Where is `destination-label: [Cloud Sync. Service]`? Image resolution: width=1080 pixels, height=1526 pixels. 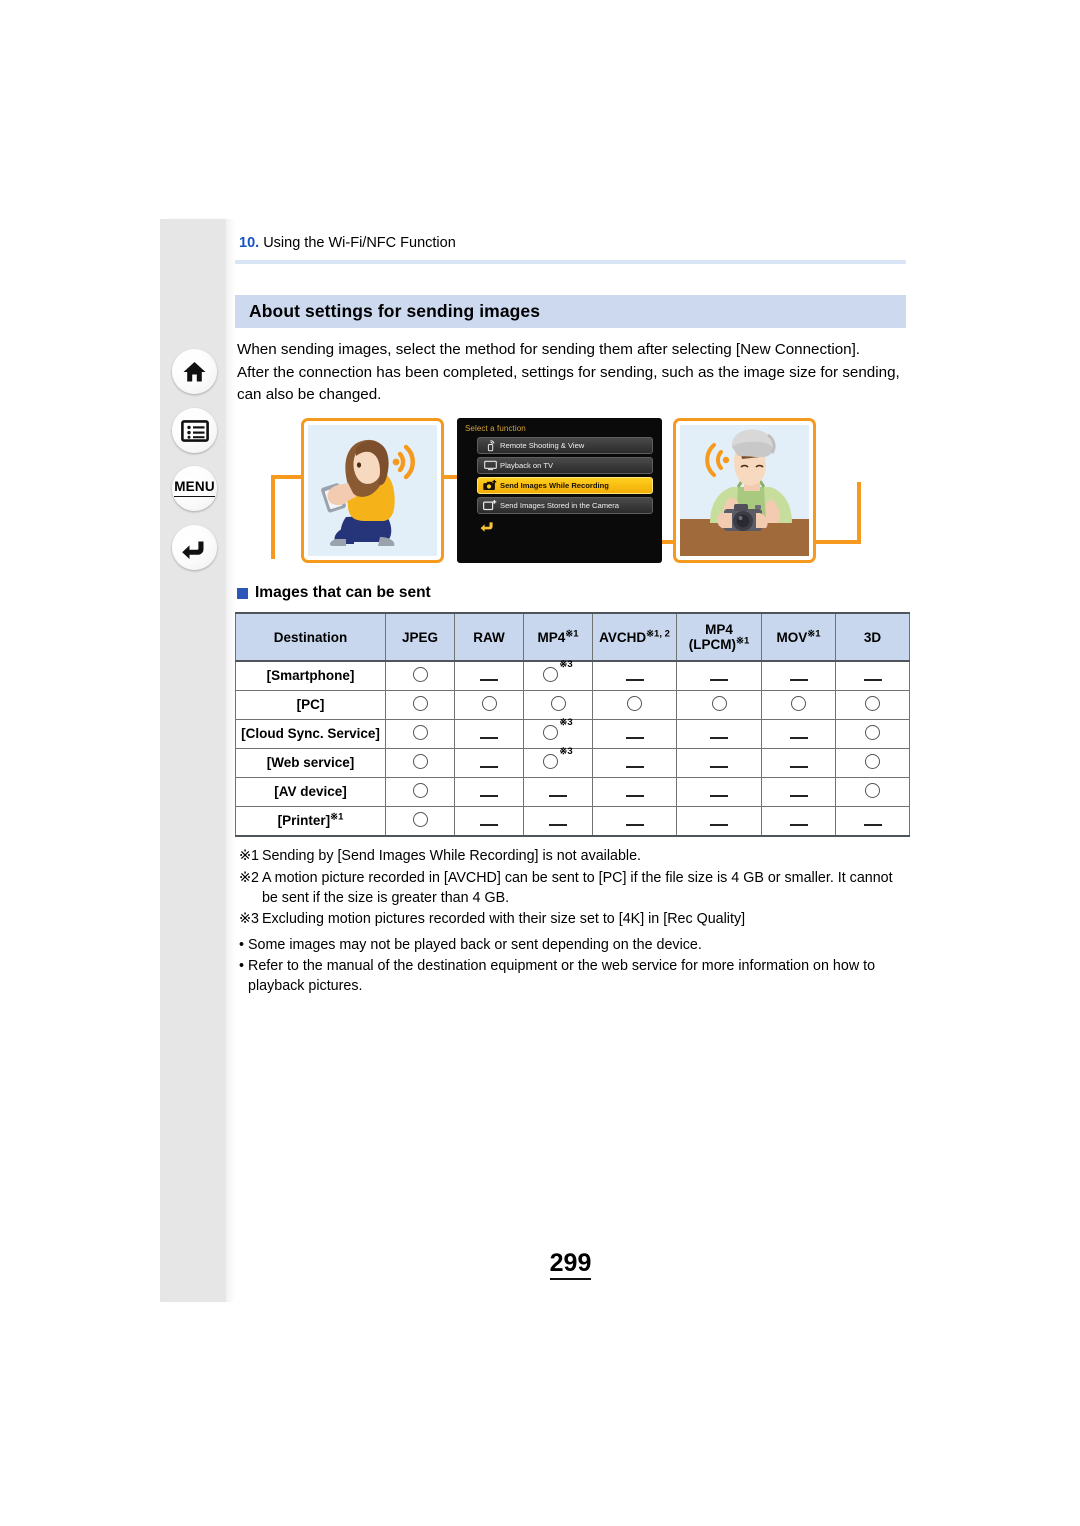
destination-label: [Cloud Sync. Service] is located at coordinates (310, 734).